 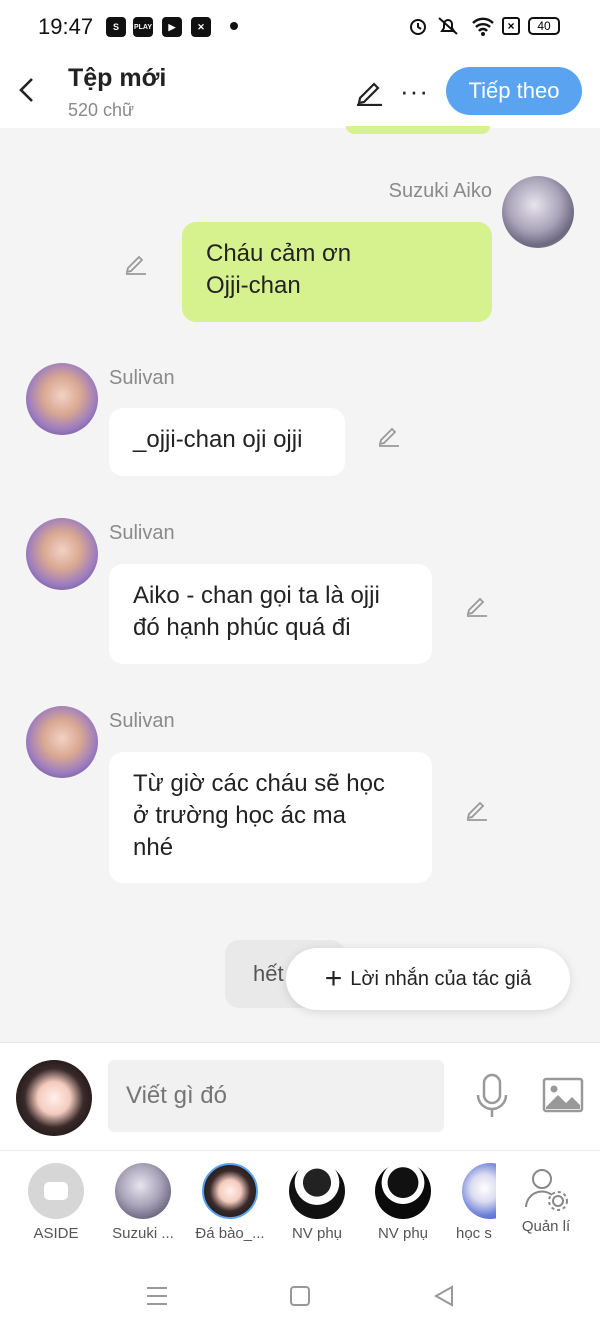 I want to click on message-line: ở trường học ác ma, so click(x=239, y=815).